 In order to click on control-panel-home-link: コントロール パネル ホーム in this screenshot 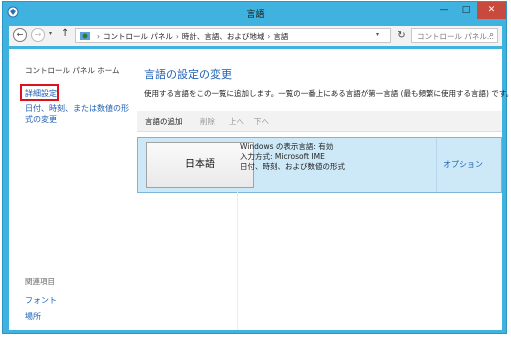, I will do `click(72, 70)`.